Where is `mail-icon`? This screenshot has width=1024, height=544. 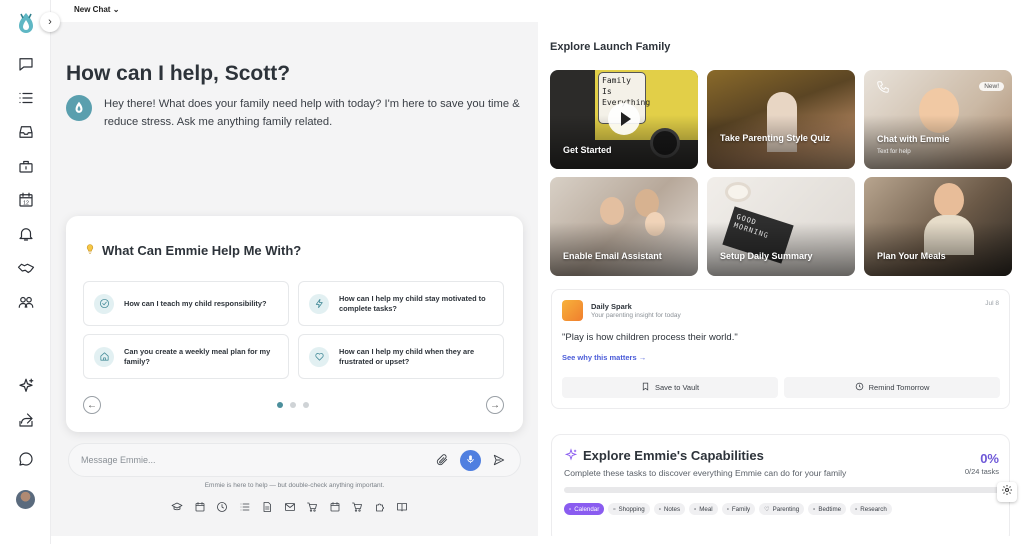 mail-icon is located at coordinates (290, 506).